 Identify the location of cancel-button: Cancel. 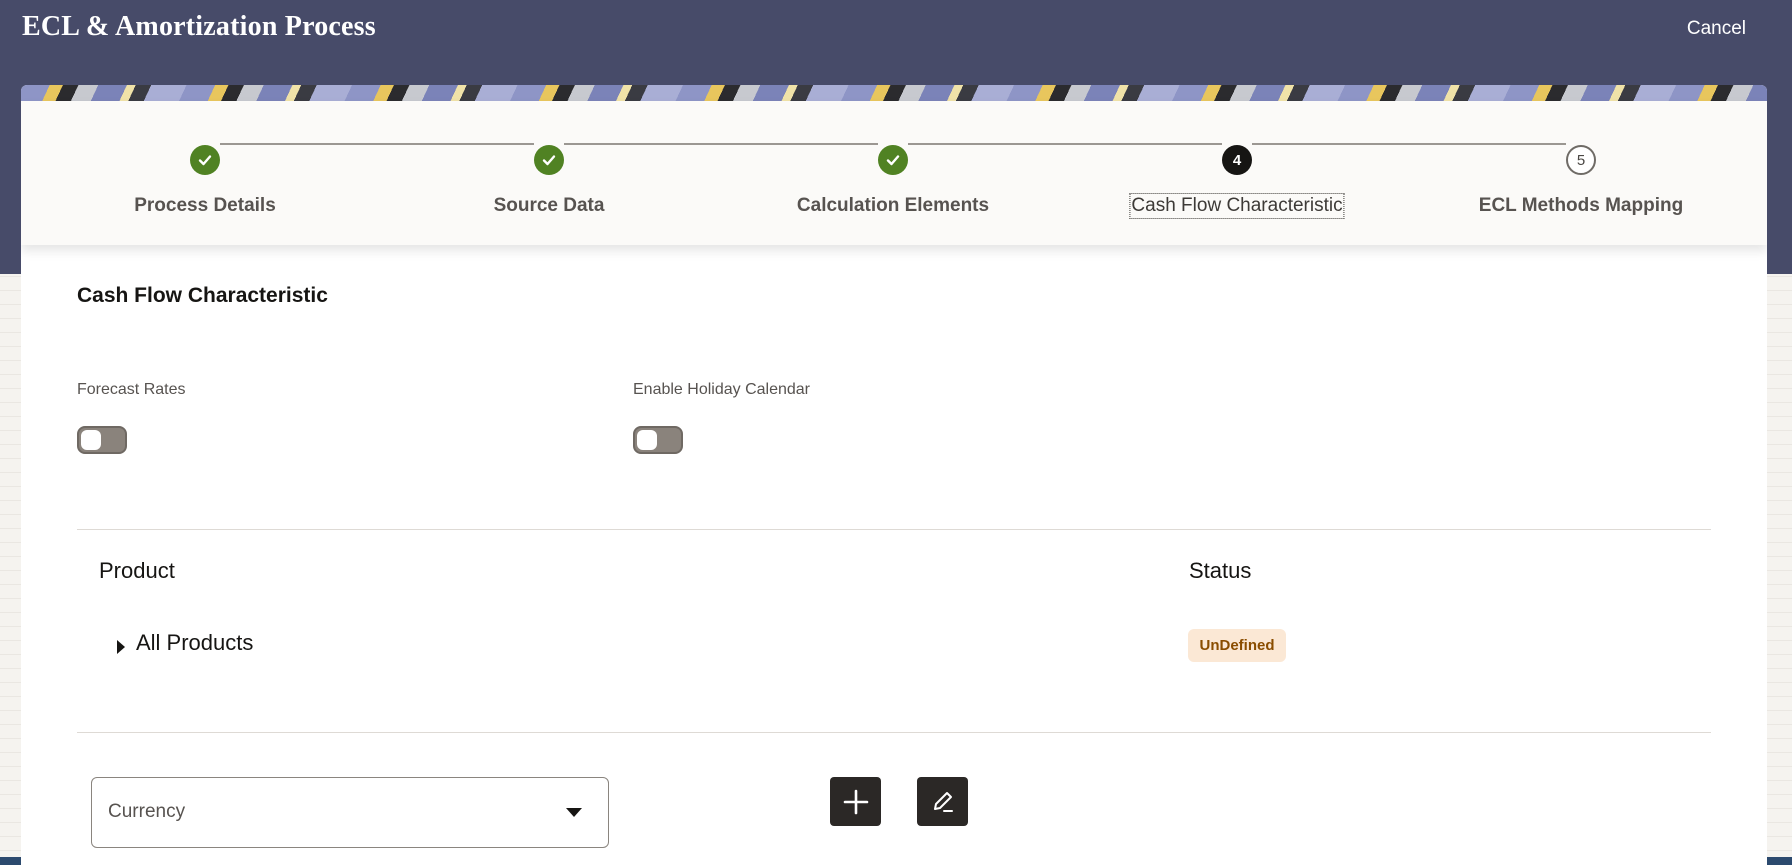
(1703, 30).